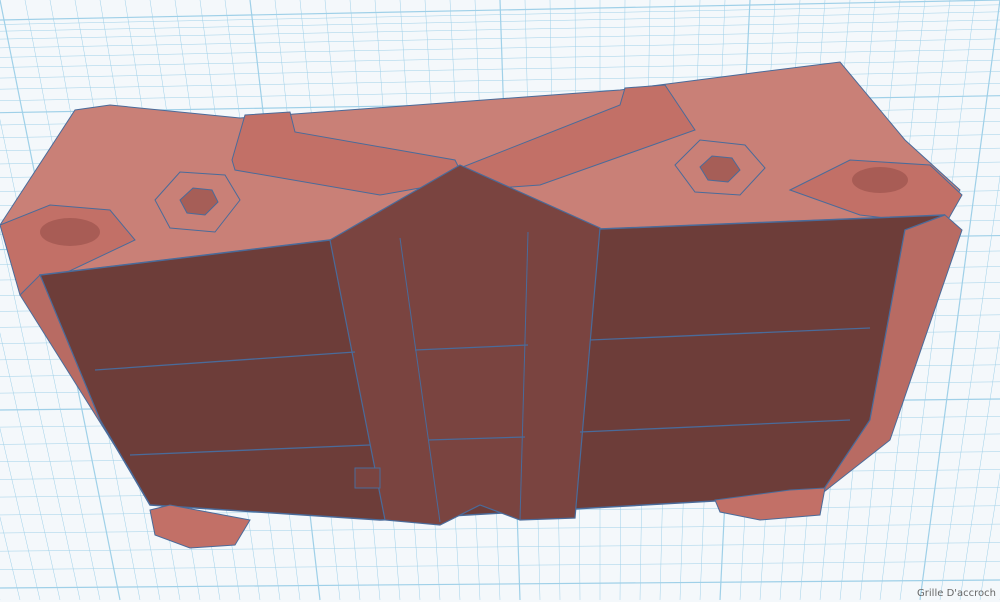  Describe the element at coordinates (367, 478) in the screenshot. I see `small-block` at that location.